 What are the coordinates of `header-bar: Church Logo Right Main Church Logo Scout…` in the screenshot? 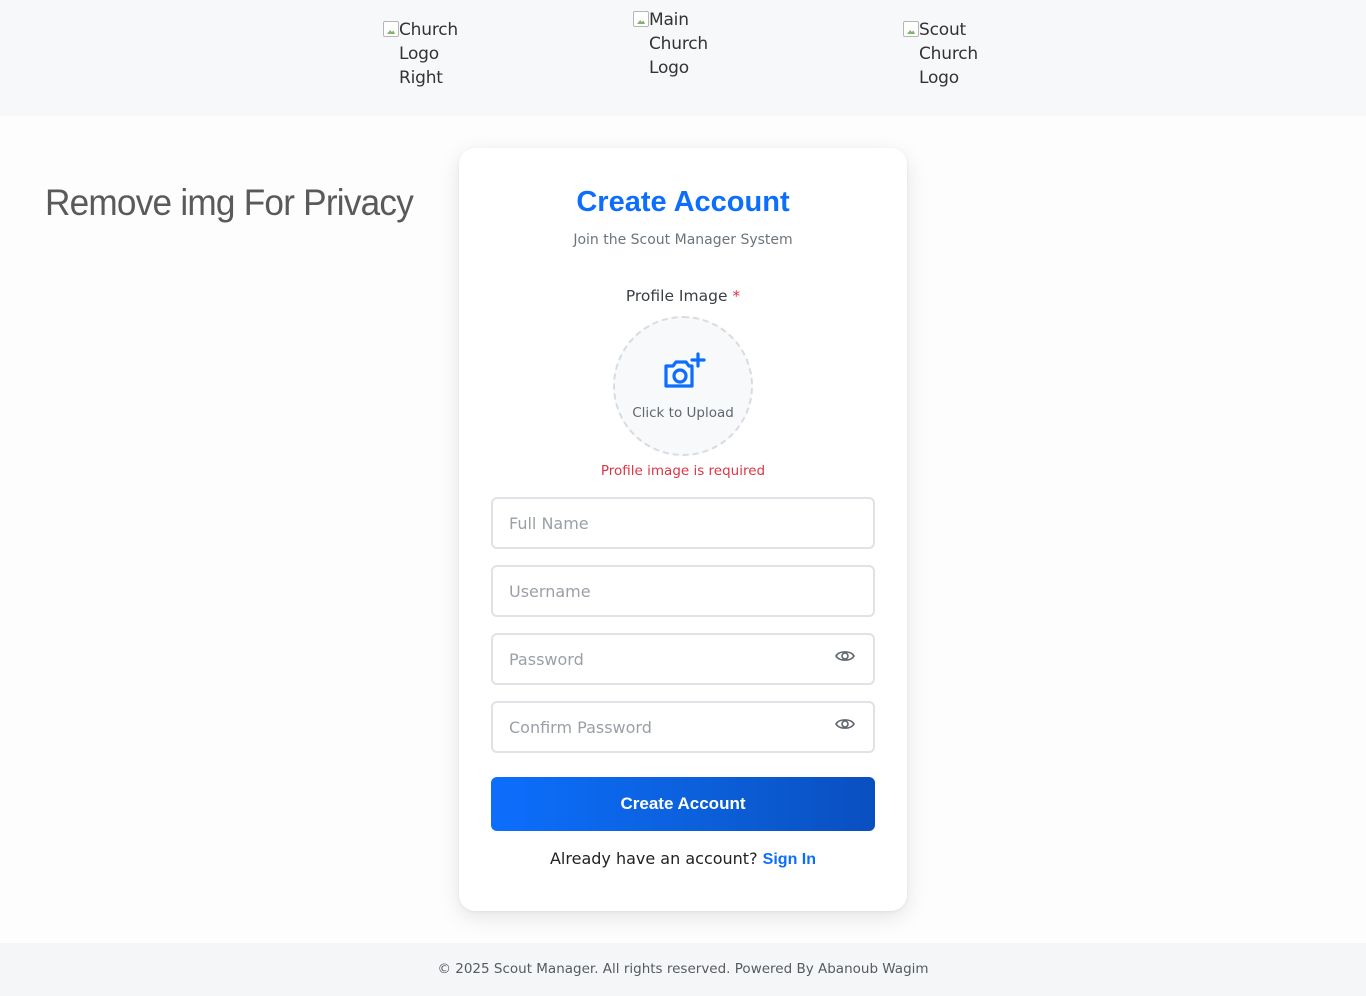 It's located at (683, 58).